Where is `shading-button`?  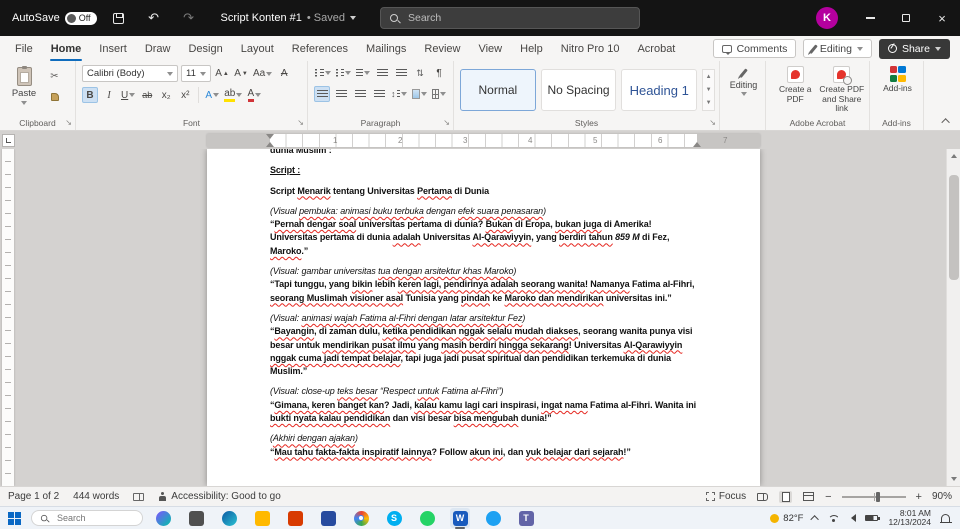 shading-button is located at coordinates (419, 94).